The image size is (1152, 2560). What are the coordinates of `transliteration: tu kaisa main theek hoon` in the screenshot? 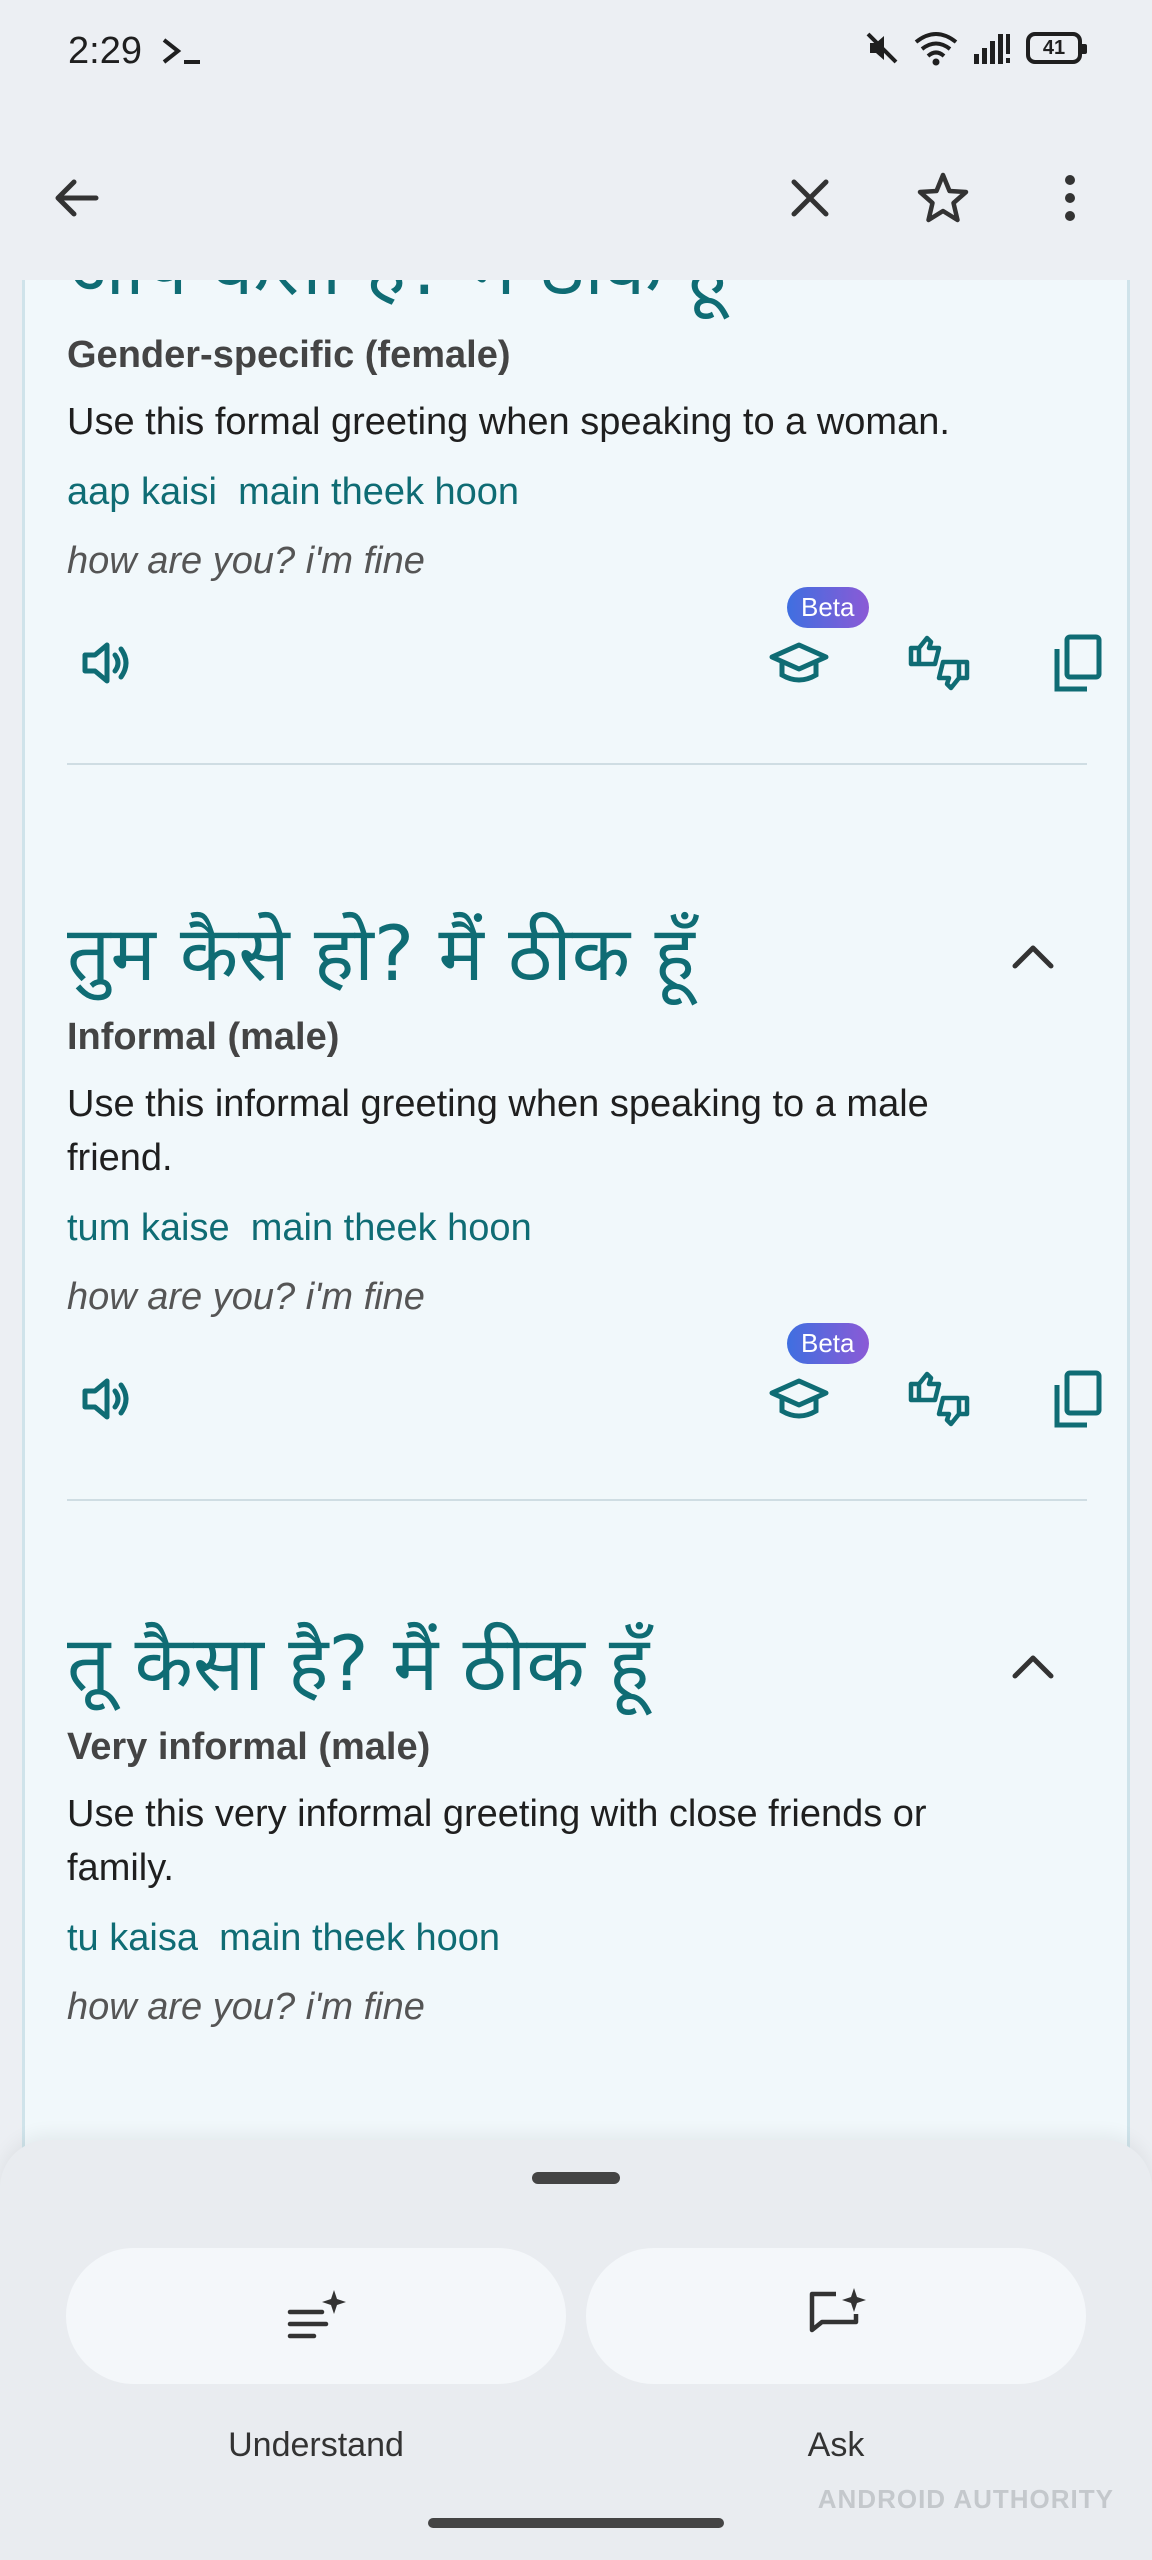 It's located at (284, 1938).